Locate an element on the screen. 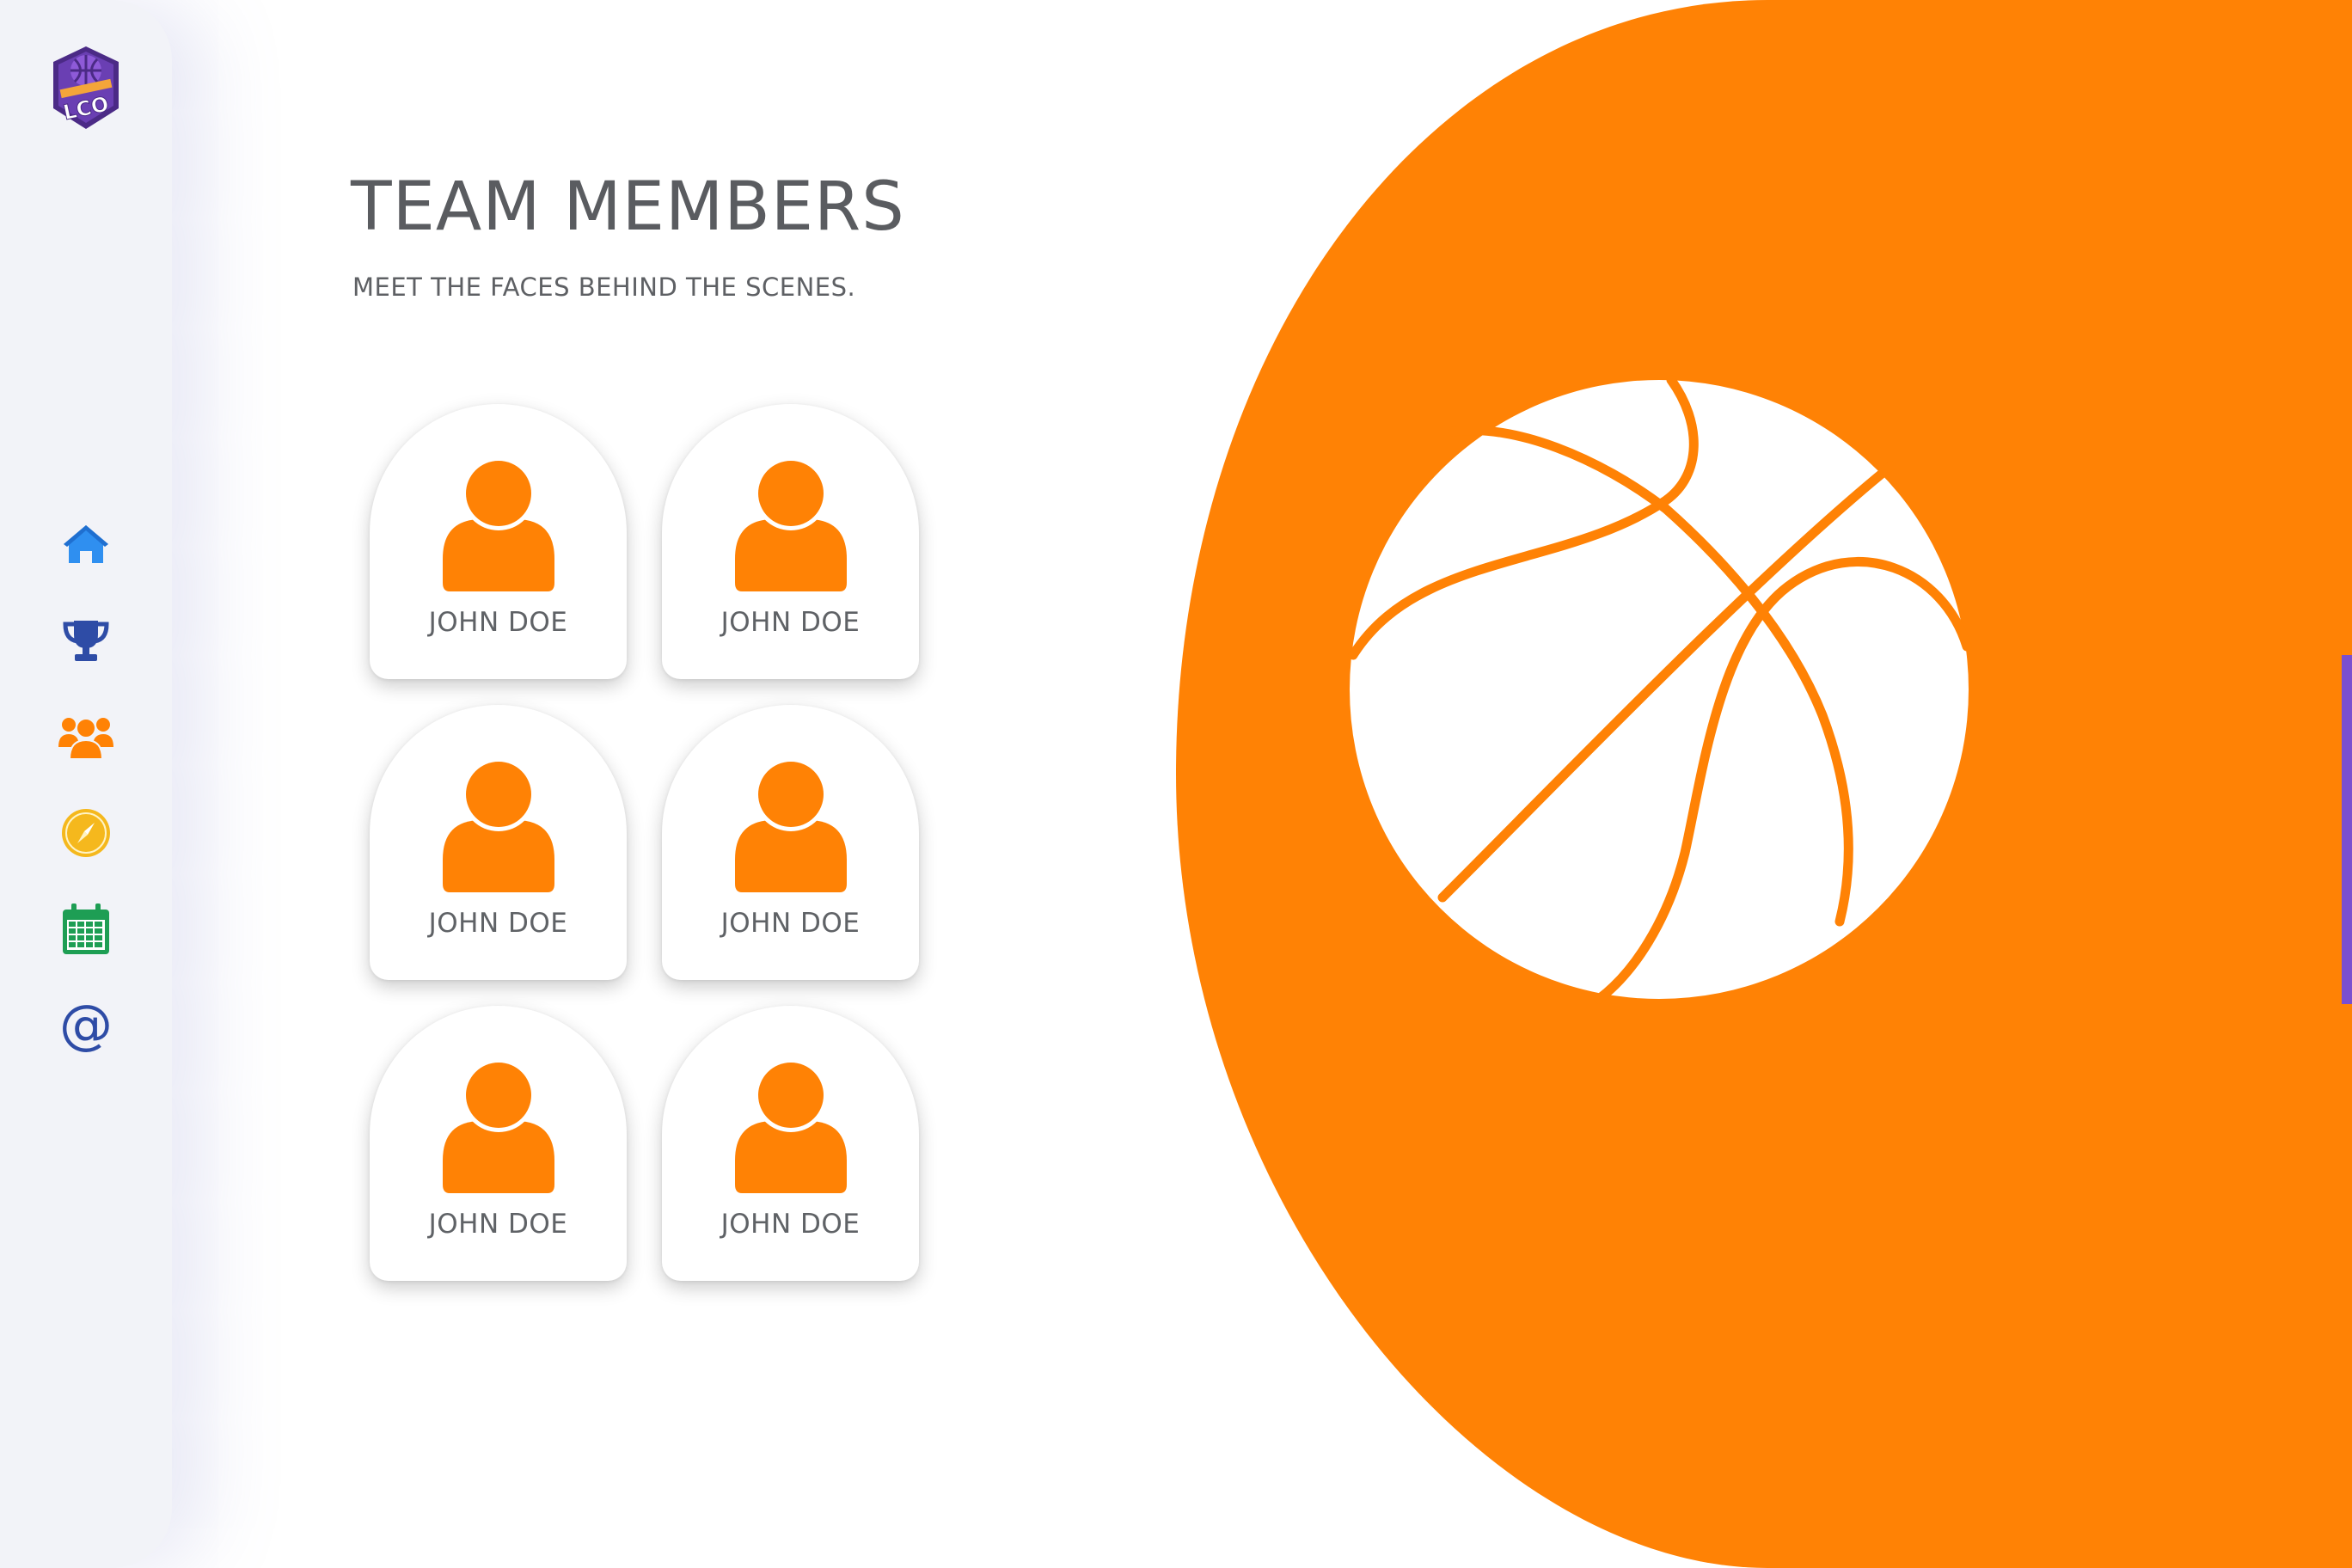  nav-team is located at coordinates (86, 737).